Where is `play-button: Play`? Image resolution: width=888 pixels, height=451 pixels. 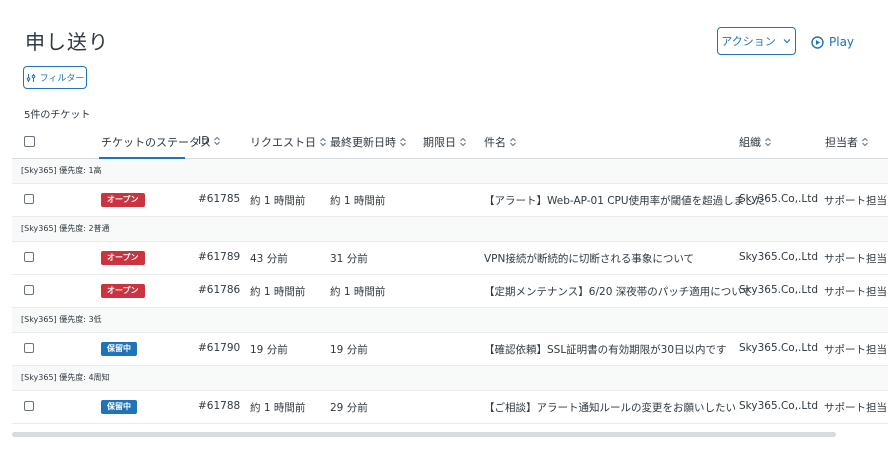
play-button: Play is located at coordinates (832, 42).